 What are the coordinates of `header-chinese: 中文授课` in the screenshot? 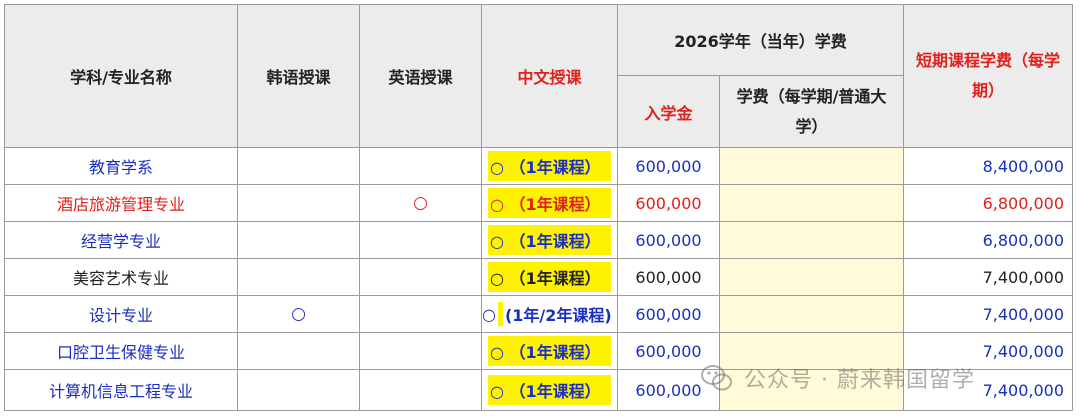 It's located at (549, 76).